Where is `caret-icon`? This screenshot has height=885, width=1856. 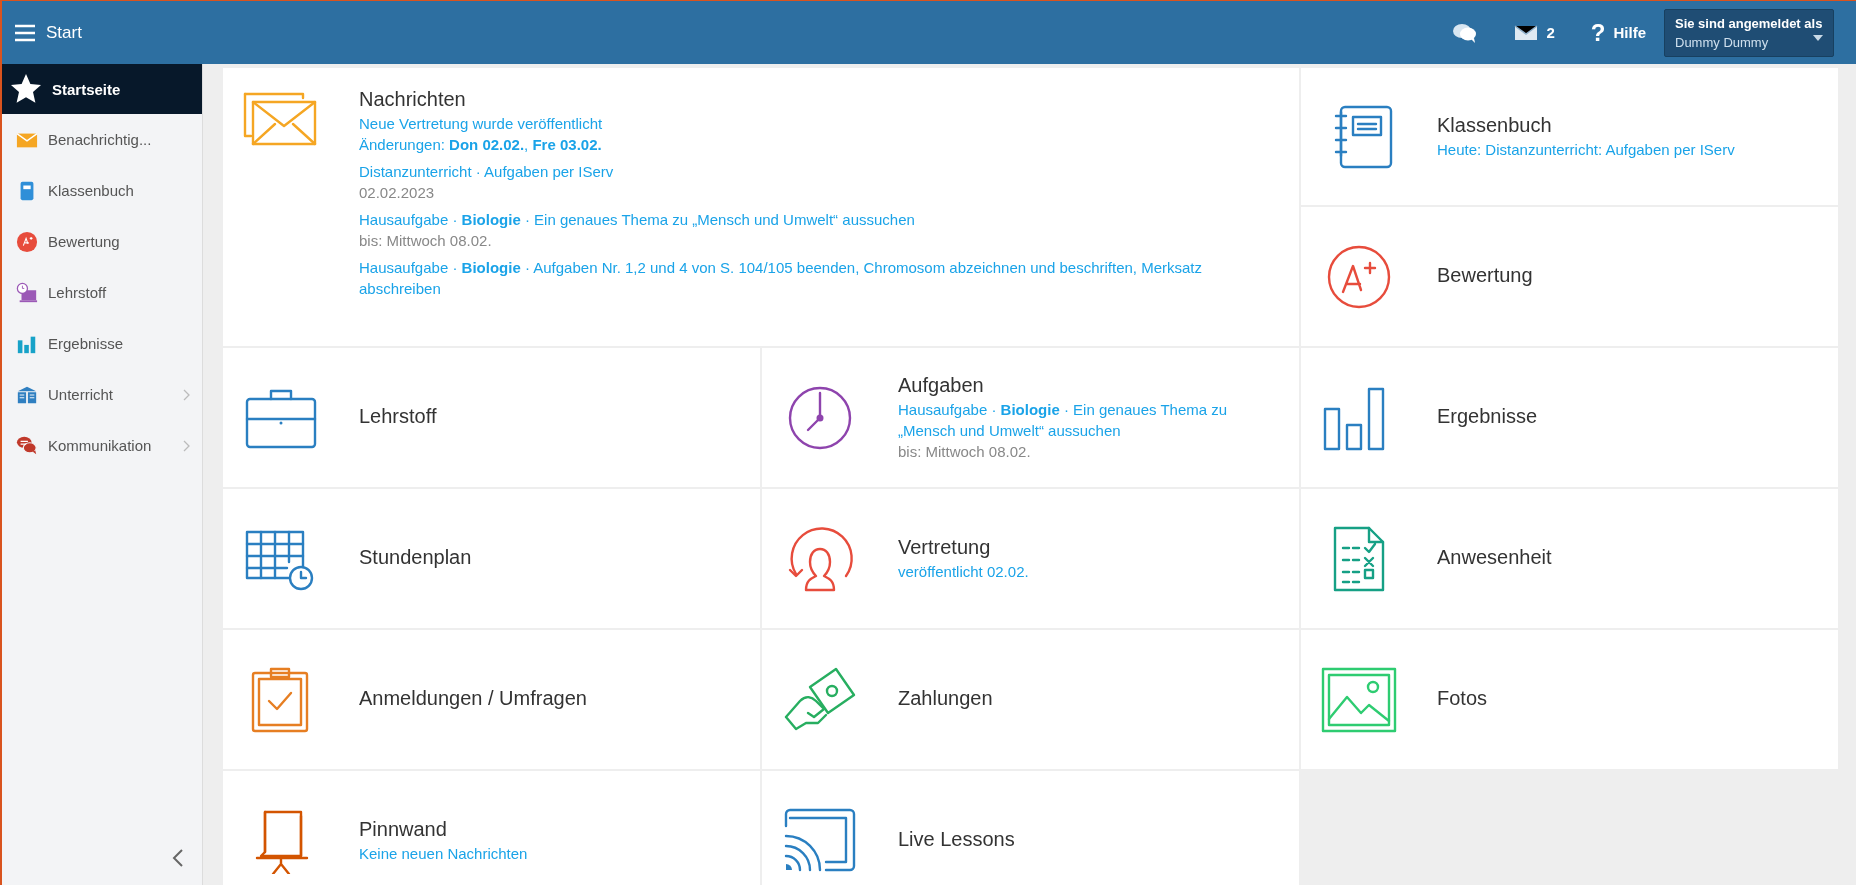
caret-icon is located at coordinates (1818, 37).